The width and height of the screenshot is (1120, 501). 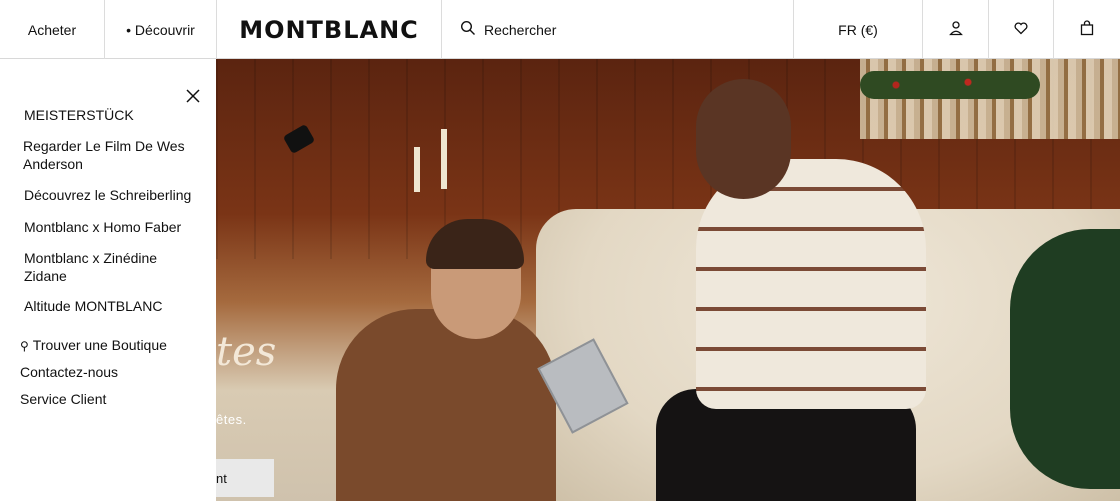 I want to click on nav-decouvrir-label: • Découvrir, so click(x=160, y=29).